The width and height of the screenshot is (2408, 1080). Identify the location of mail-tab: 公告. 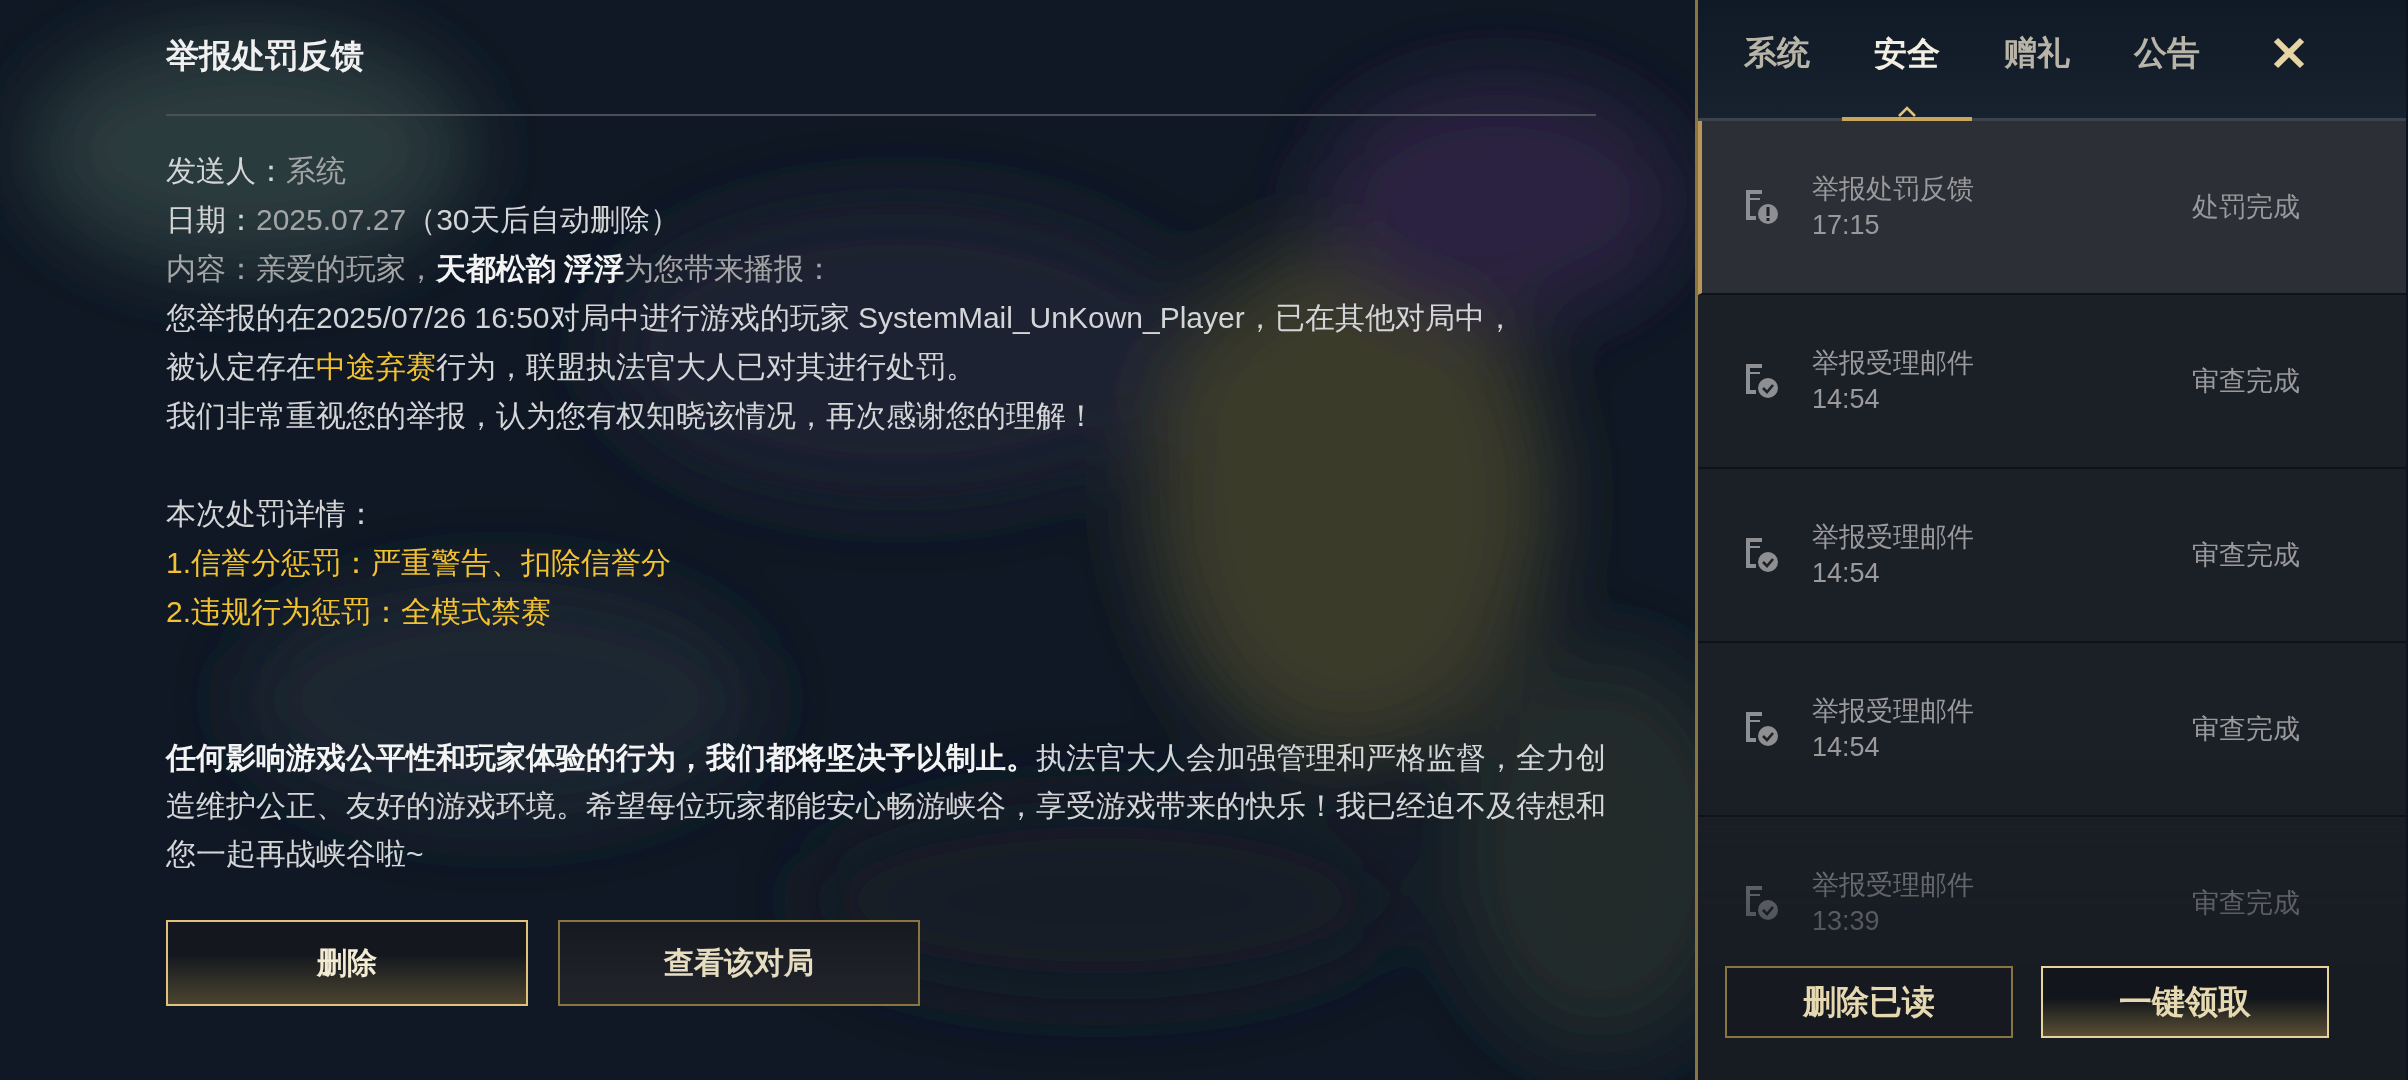
(2167, 59).